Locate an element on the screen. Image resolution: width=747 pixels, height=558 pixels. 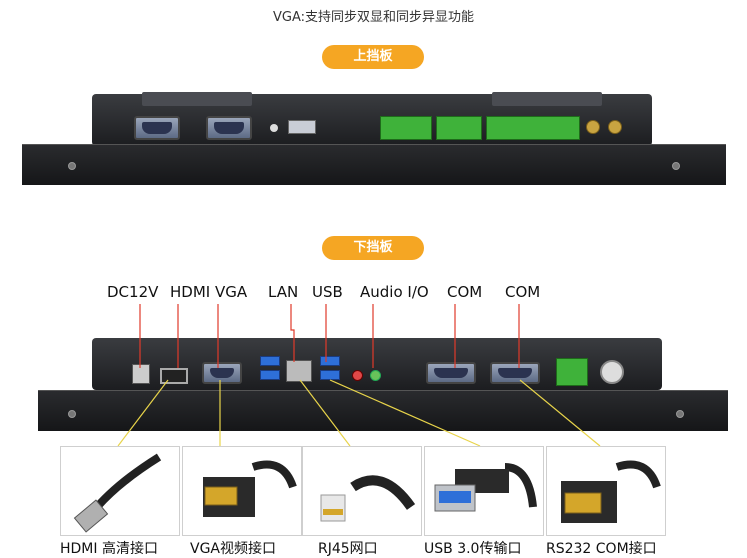
callout-rs232 is located at coordinates (560, 413).